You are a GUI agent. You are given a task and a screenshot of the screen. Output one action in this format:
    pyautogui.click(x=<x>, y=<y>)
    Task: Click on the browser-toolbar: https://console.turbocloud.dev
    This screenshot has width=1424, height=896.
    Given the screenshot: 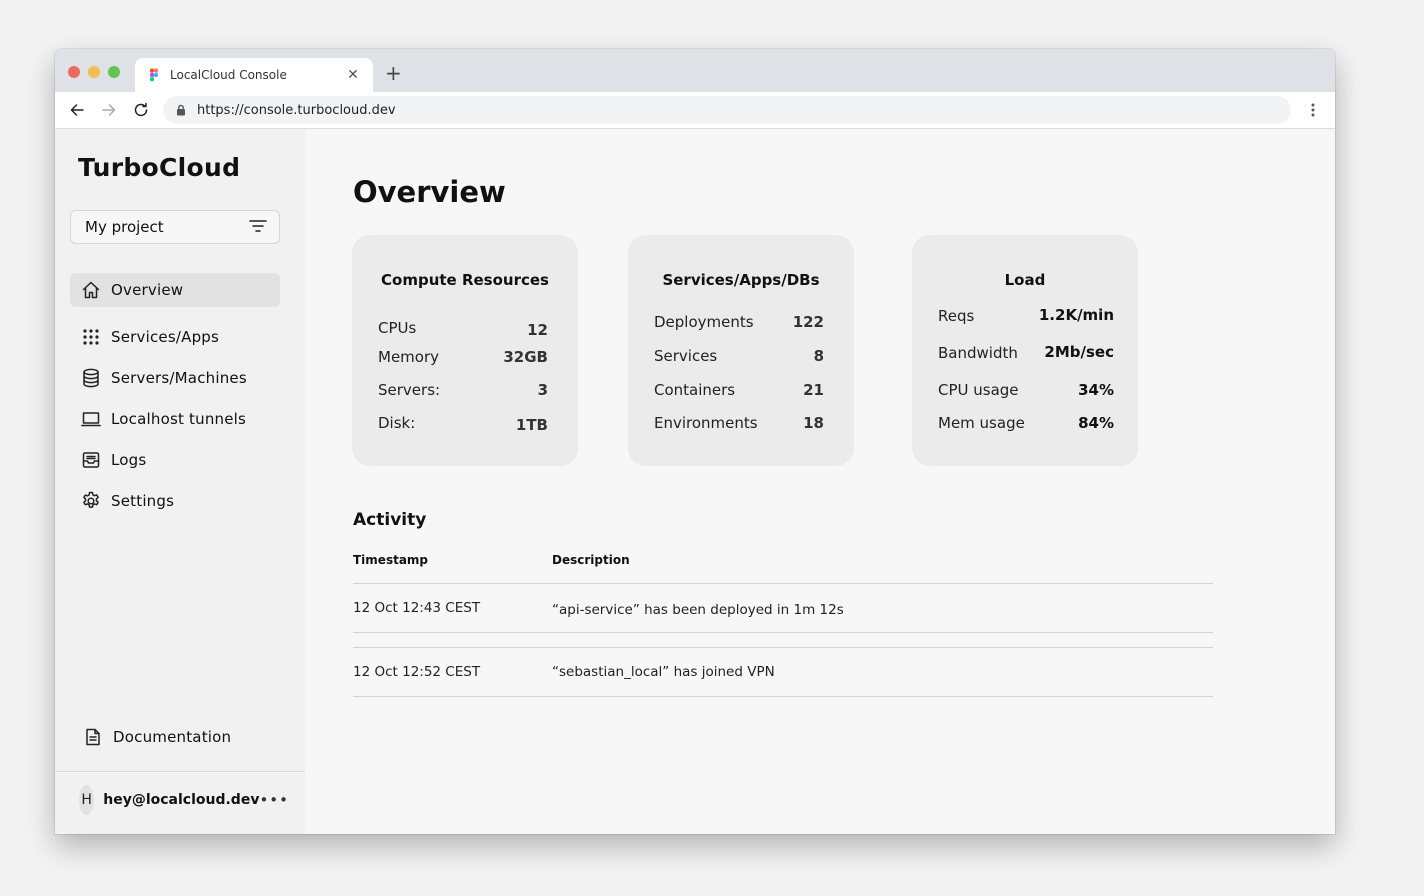 What is the action you would take?
    pyautogui.click(x=695, y=110)
    